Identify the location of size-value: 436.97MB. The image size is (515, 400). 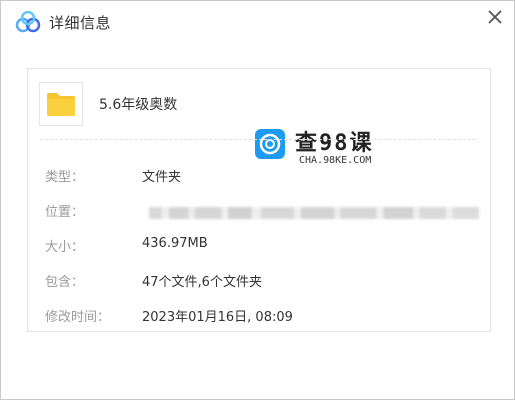
(175, 243).